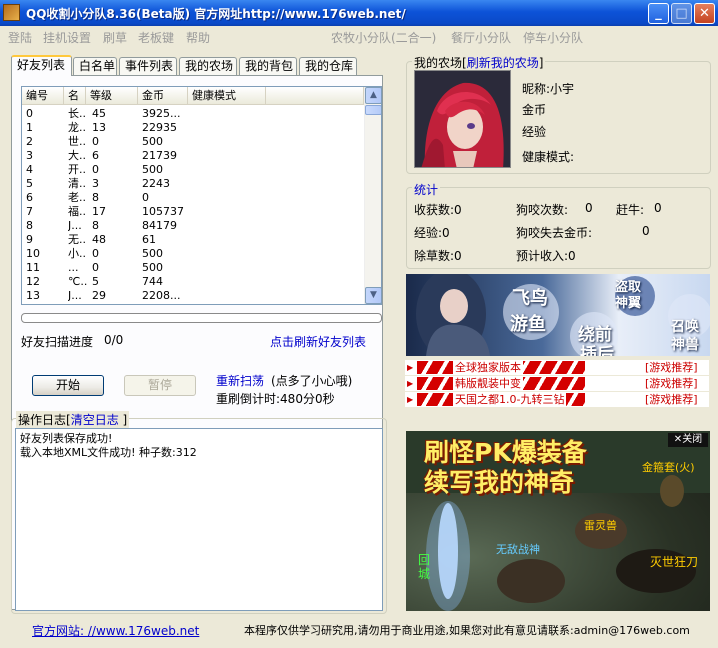 This screenshot has height=648, width=718. What do you see at coordinates (372, 195) in the screenshot?
I see `vertical-scrollbar: ▲ ▼` at bounding box center [372, 195].